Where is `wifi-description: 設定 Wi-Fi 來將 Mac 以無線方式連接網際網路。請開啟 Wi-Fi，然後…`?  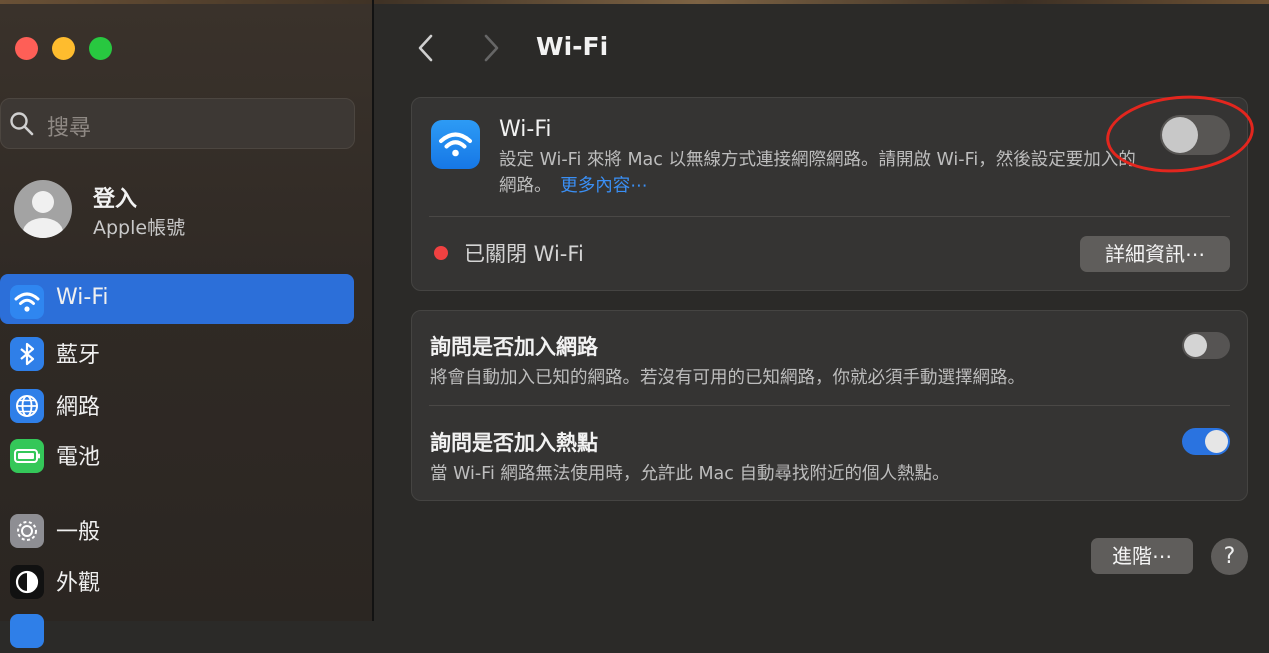
wifi-description: 設定 Wi-Fi 來將 Mac 以無線方式連接網際網路。請開啟 Wi-Fi，然後… is located at coordinates (819, 173).